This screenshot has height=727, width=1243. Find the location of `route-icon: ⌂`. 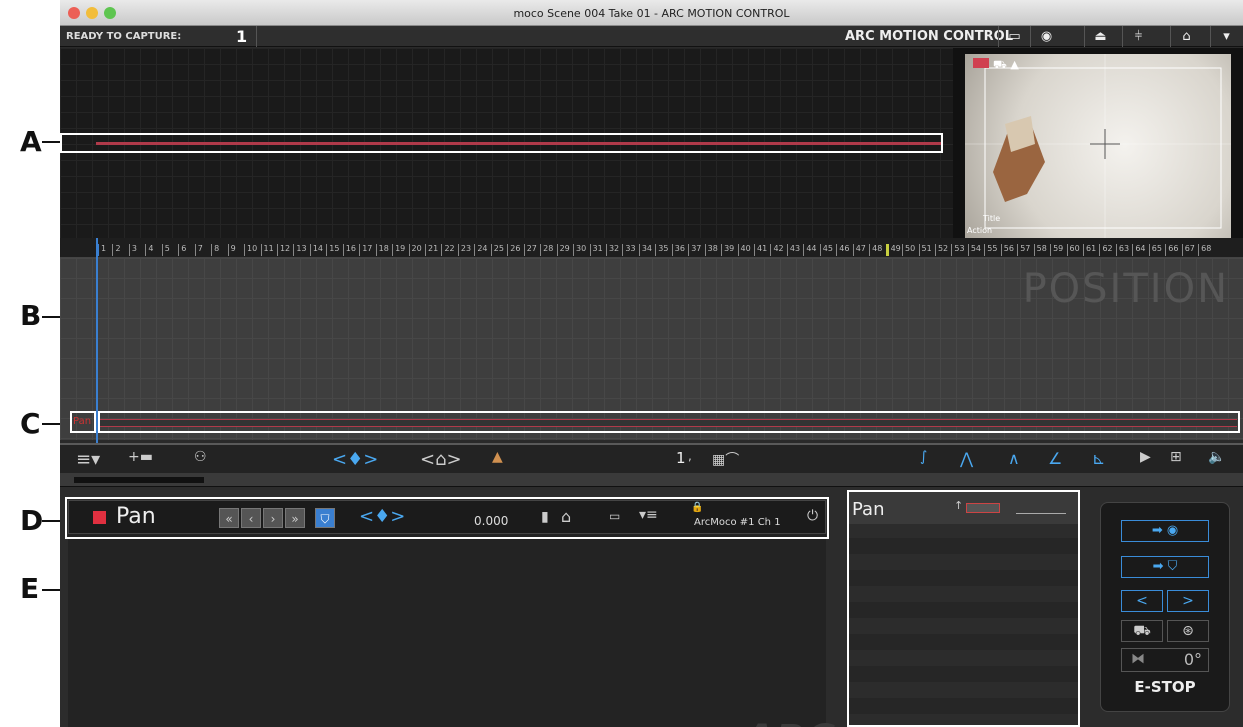

route-icon: ⌂ is located at coordinates (1186, 36).